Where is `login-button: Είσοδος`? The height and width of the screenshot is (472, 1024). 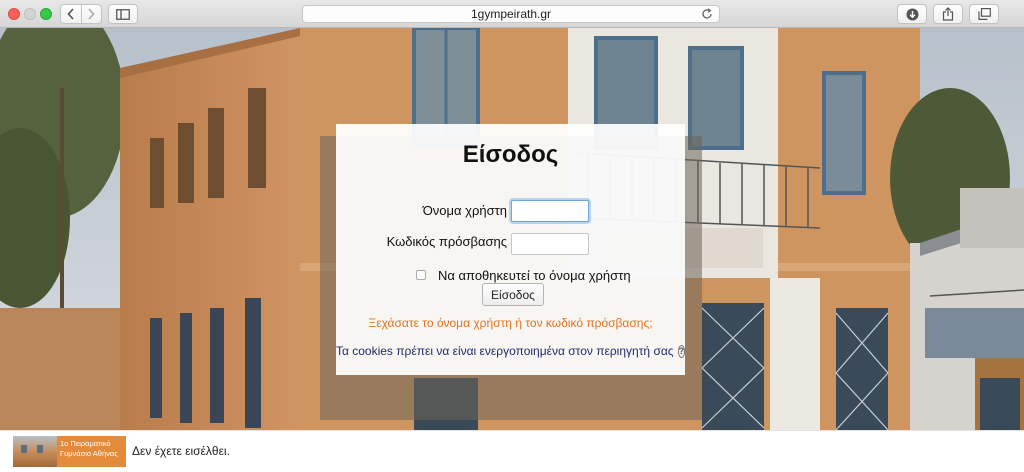 login-button: Είσοδος is located at coordinates (513, 294).